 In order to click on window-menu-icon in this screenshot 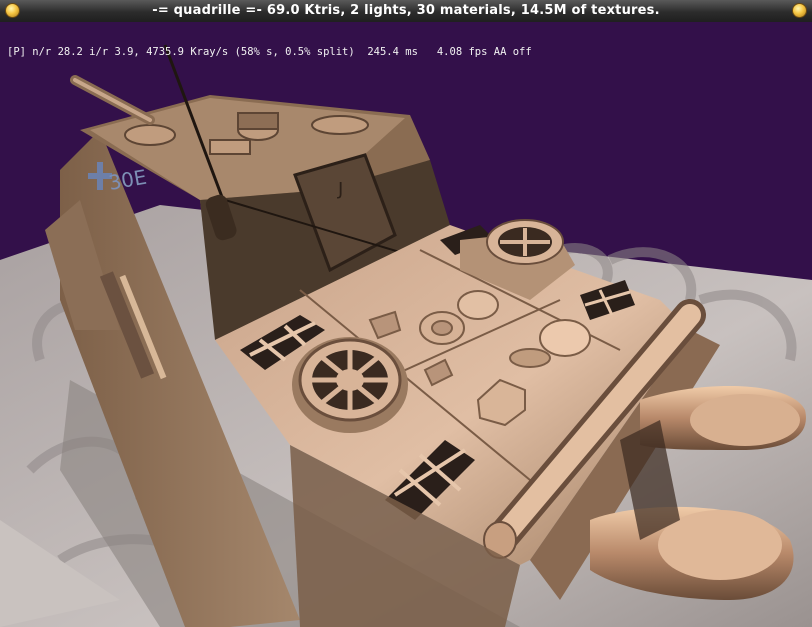, I will do `click(12, 10)`.